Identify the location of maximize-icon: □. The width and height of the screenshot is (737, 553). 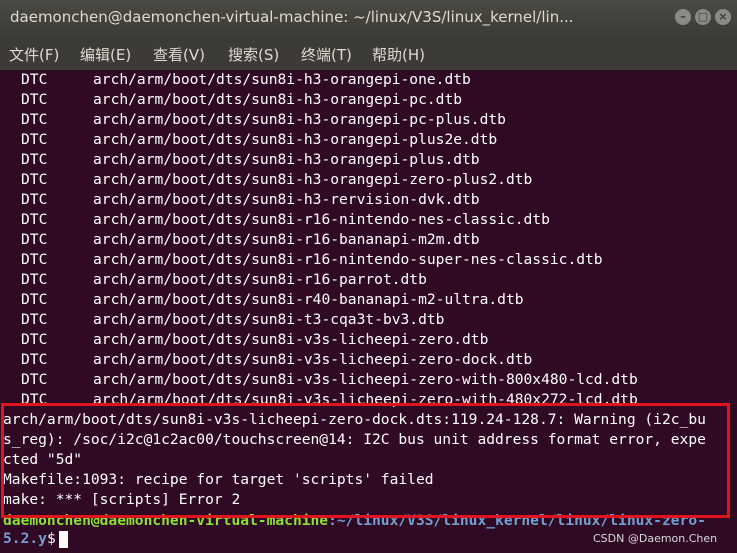
(703, 17).